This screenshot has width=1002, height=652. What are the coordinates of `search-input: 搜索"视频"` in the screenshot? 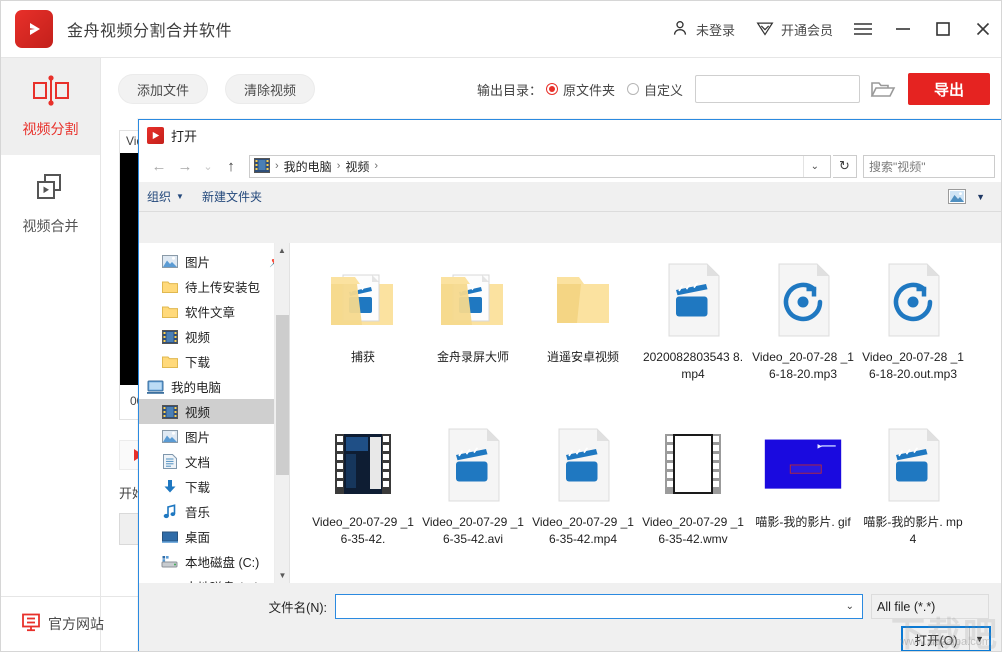 It's located at (929, 166).